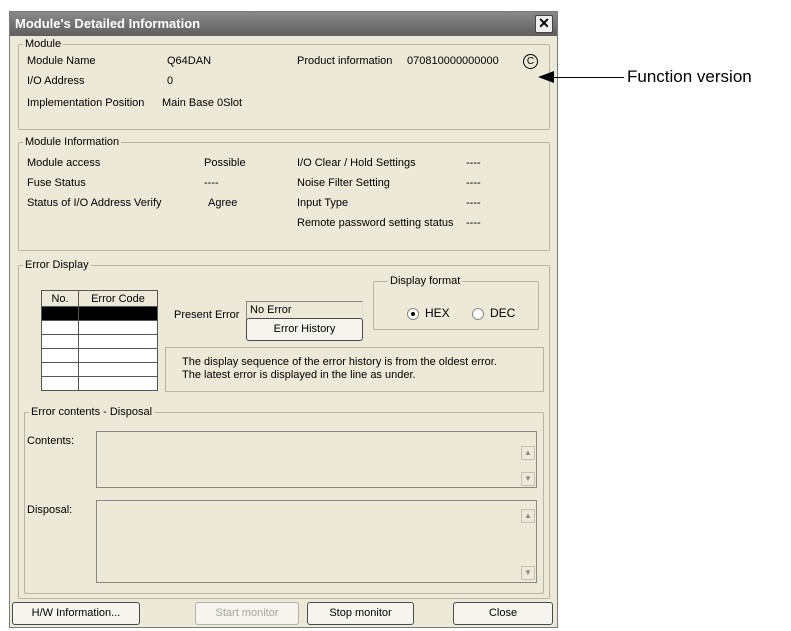  What do you see at coordinates (528, 453) in the screenshot?
I see `contents-scroll-up-icon: ▲` at bounding box center [528, 453].